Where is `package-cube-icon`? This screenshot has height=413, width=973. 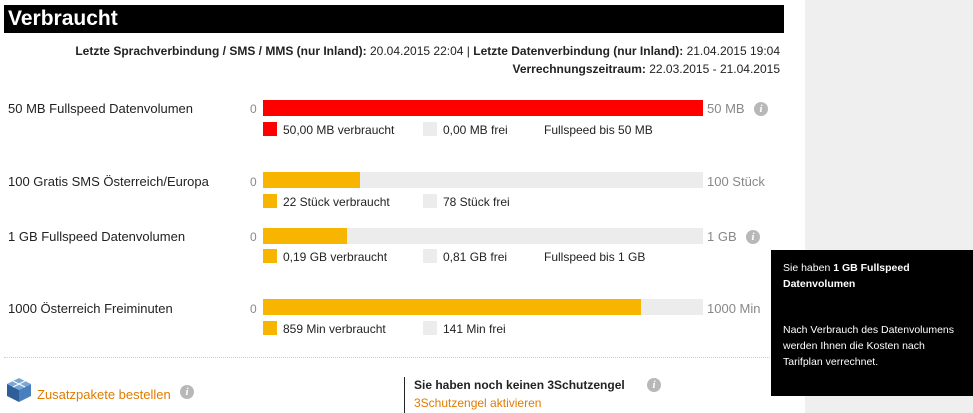
package-cube-icon is located at coordinates (19, 390).